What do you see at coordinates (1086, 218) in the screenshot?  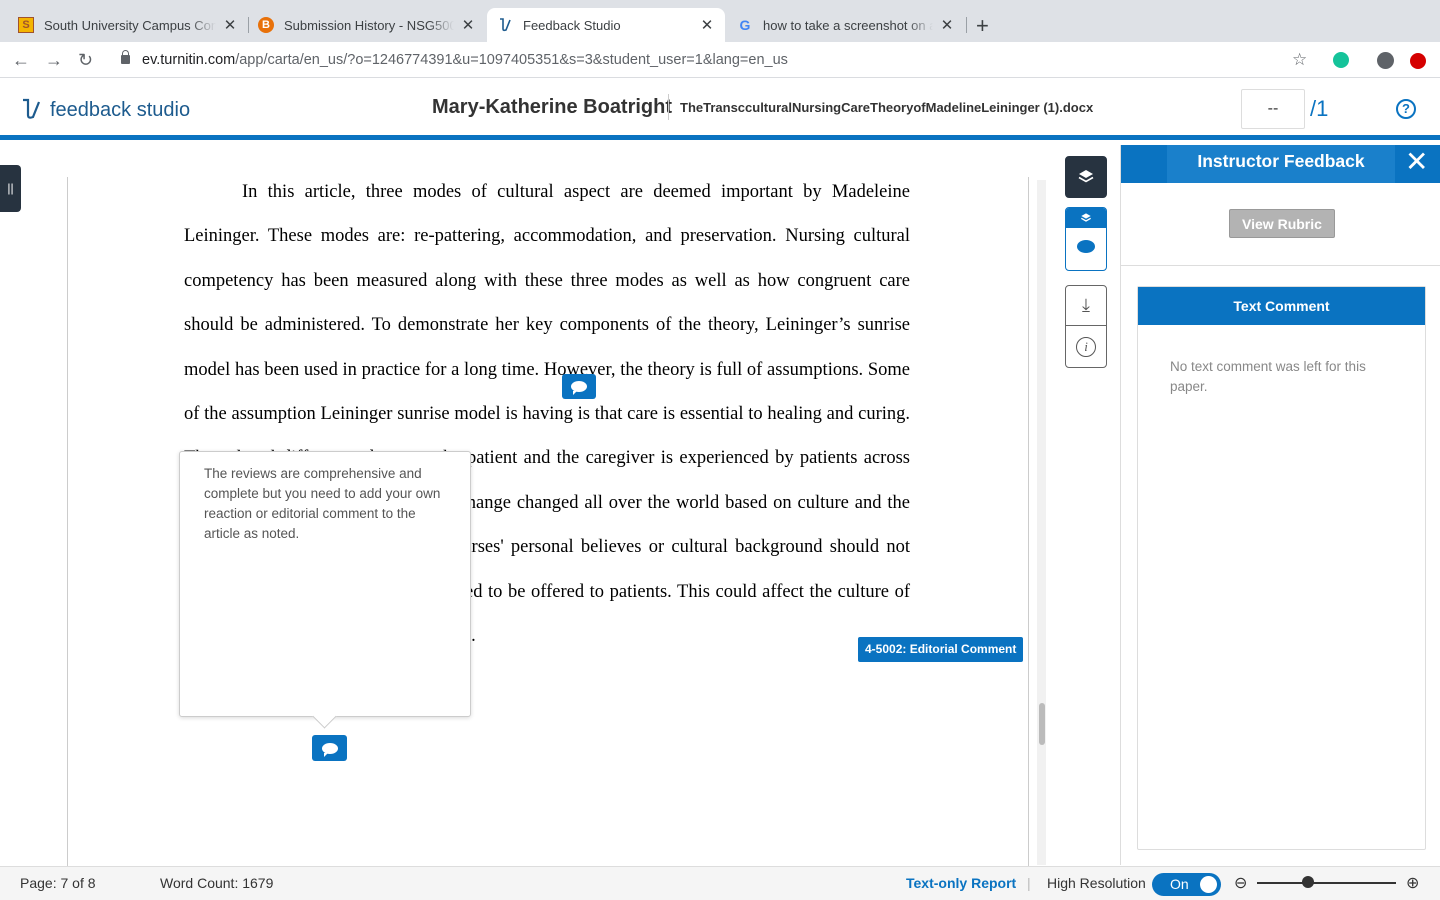 I see `layer-icon` at bounding box center [1086, 218].